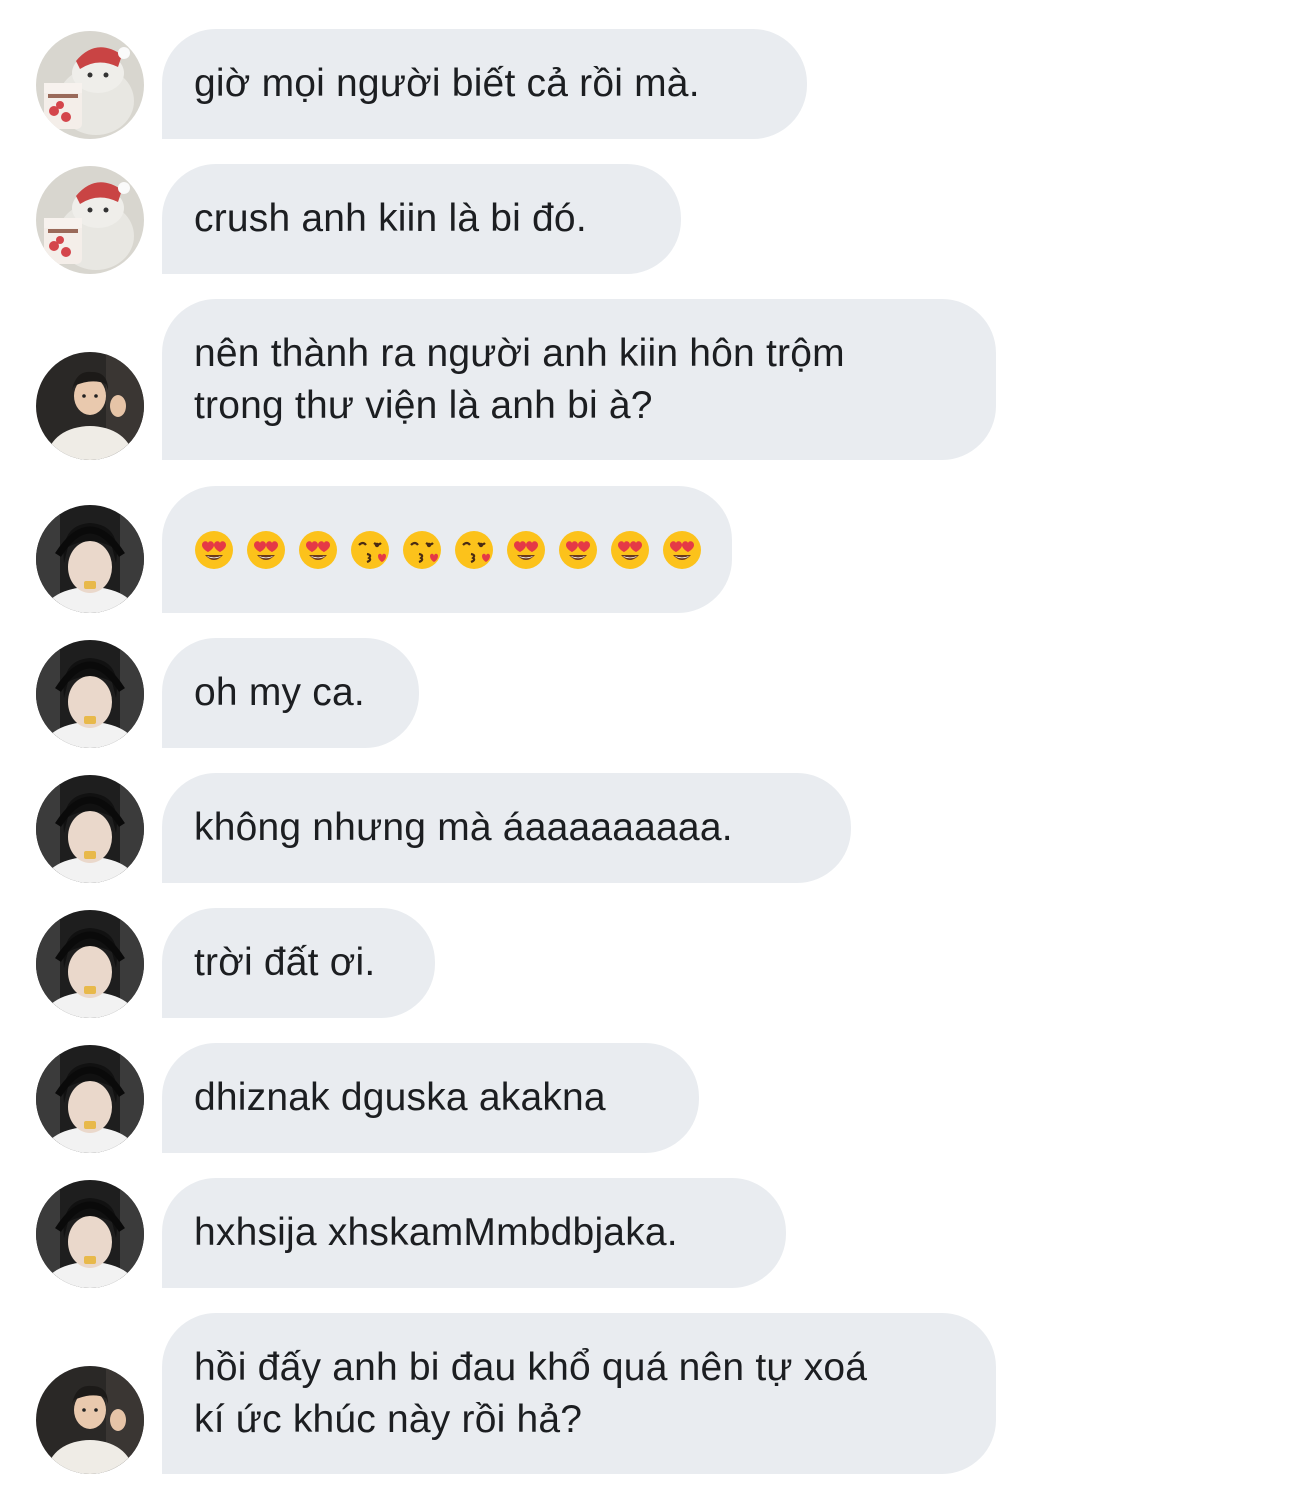  Describe the element at coordinates (279, 692) in the screenshot. I see `message-text: oh my ca.` at that location.